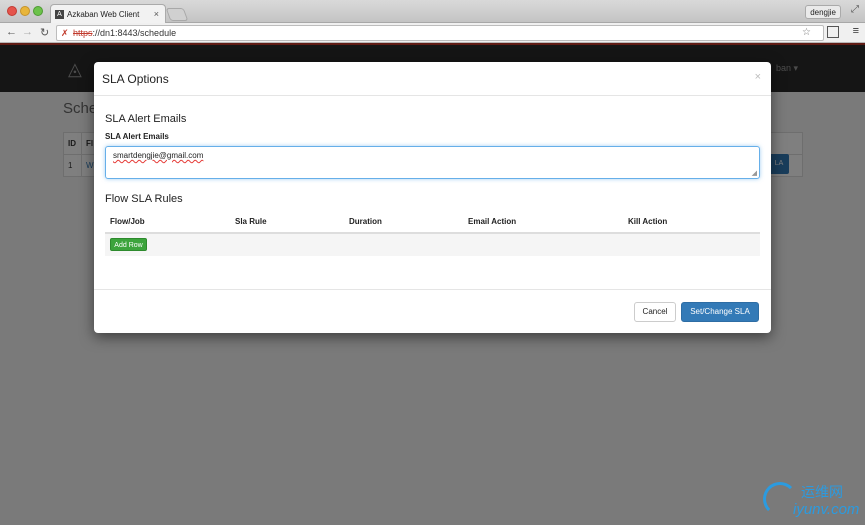  Describe the element at coordinates (146, 119) in the screenshot. I see `alert-emails-heading: SLA Alert Emails` at that location.